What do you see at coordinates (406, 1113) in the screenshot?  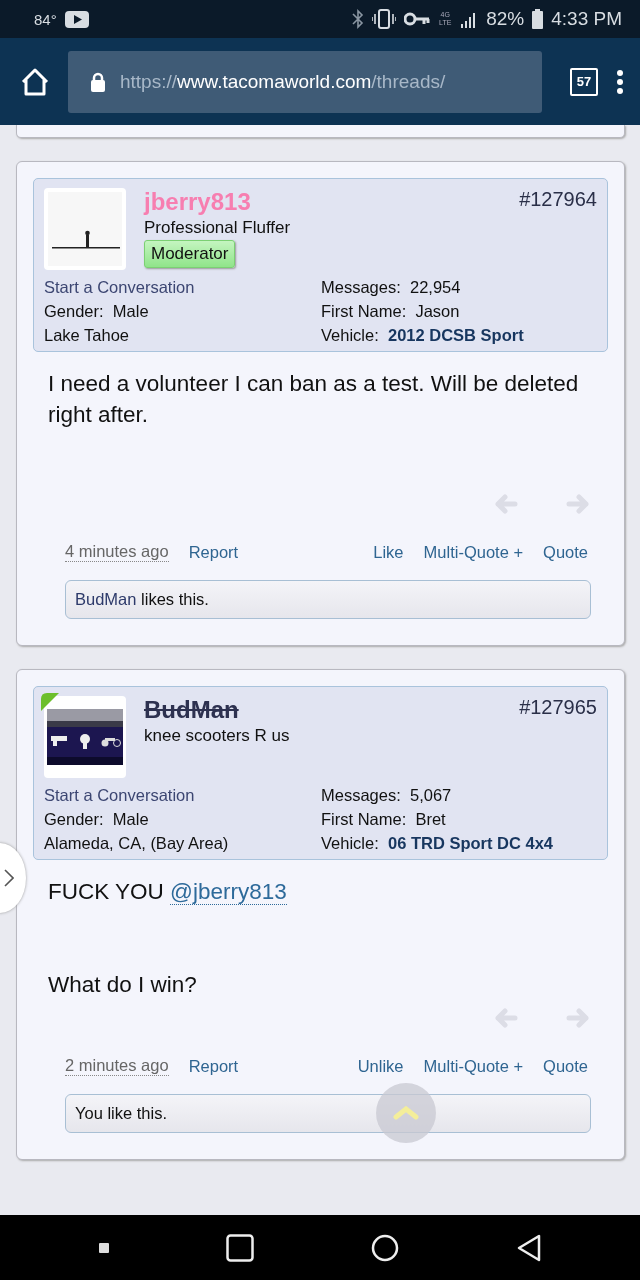 I see `caret-up-icon` at bounding box center [406, 1113].